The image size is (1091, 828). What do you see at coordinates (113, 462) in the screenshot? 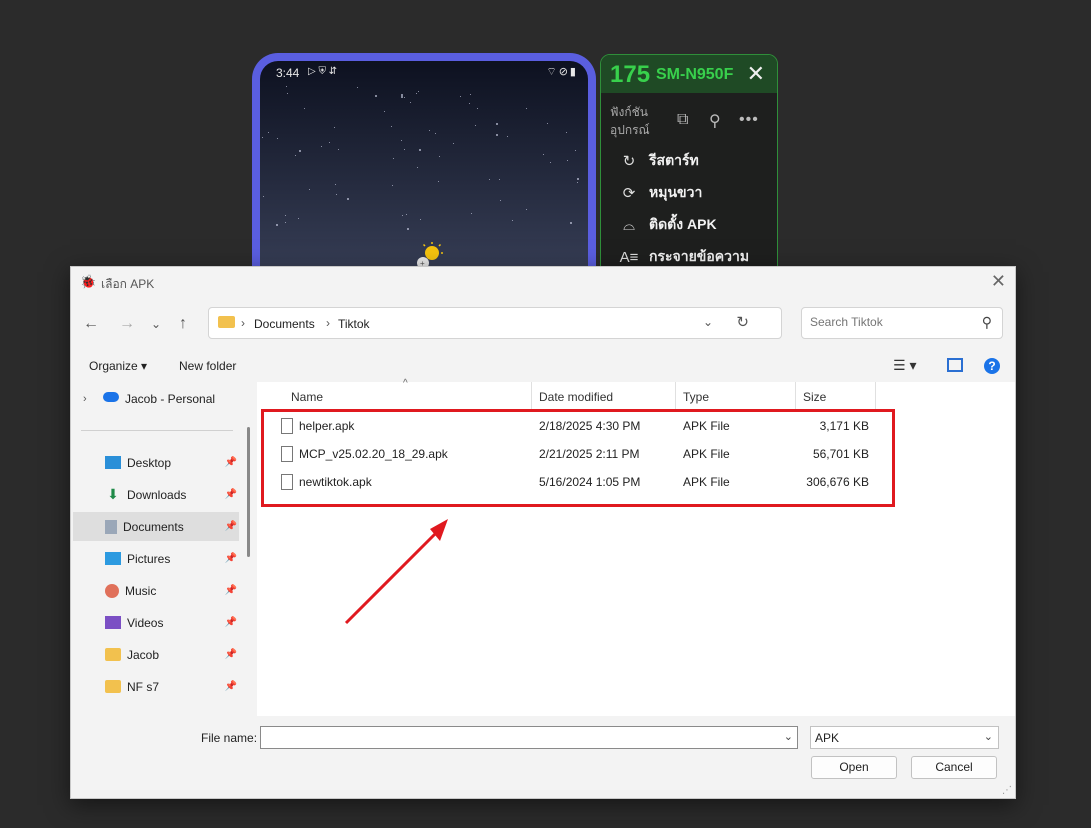
I see `desktop-icon` at bounding box center [113, 462].